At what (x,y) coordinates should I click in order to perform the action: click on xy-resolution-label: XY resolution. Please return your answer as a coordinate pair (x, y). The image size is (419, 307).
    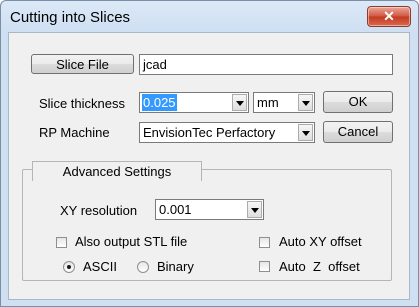
    Looking at the image, I should click on (99, 210).